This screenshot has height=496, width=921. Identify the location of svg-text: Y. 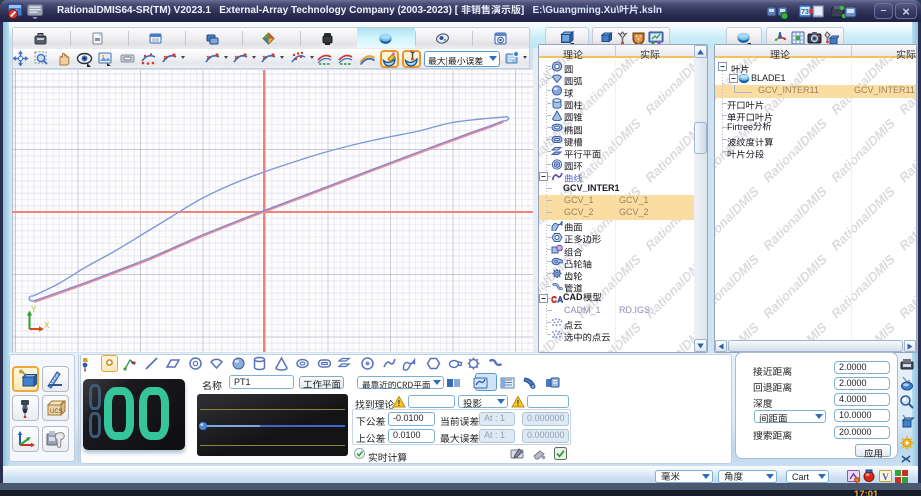
(34, 309).